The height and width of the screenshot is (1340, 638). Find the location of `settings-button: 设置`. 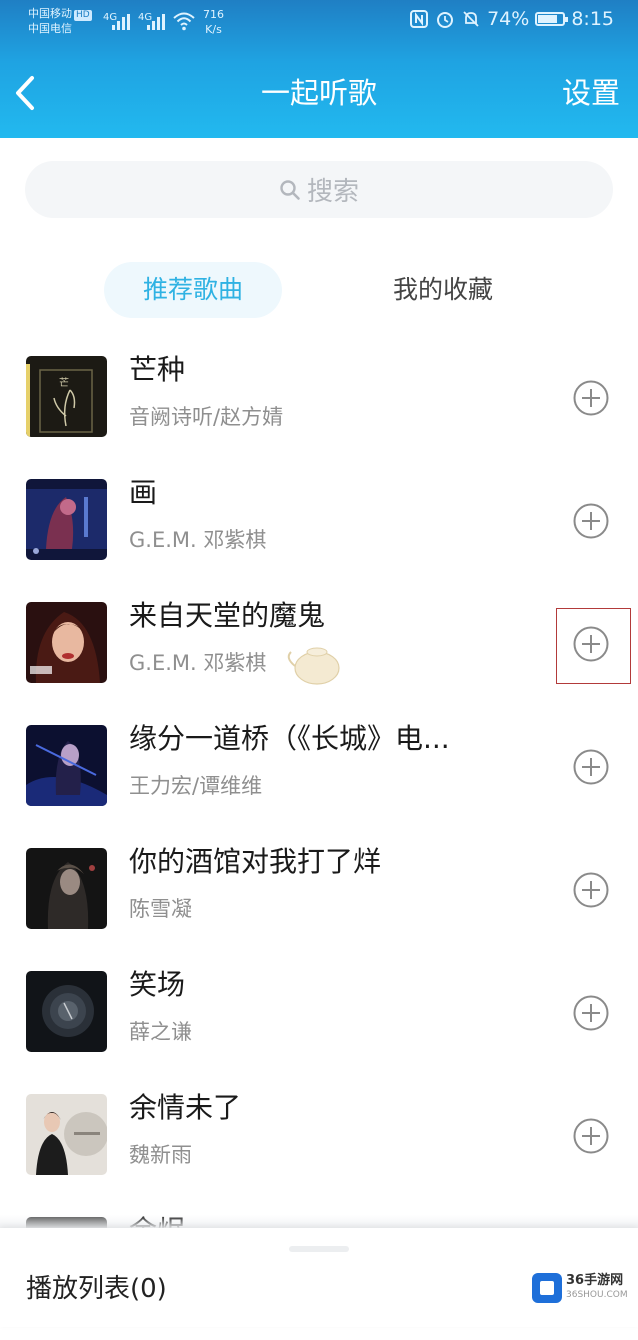

settings-button: 设置 is located at coordinates (591, 93).